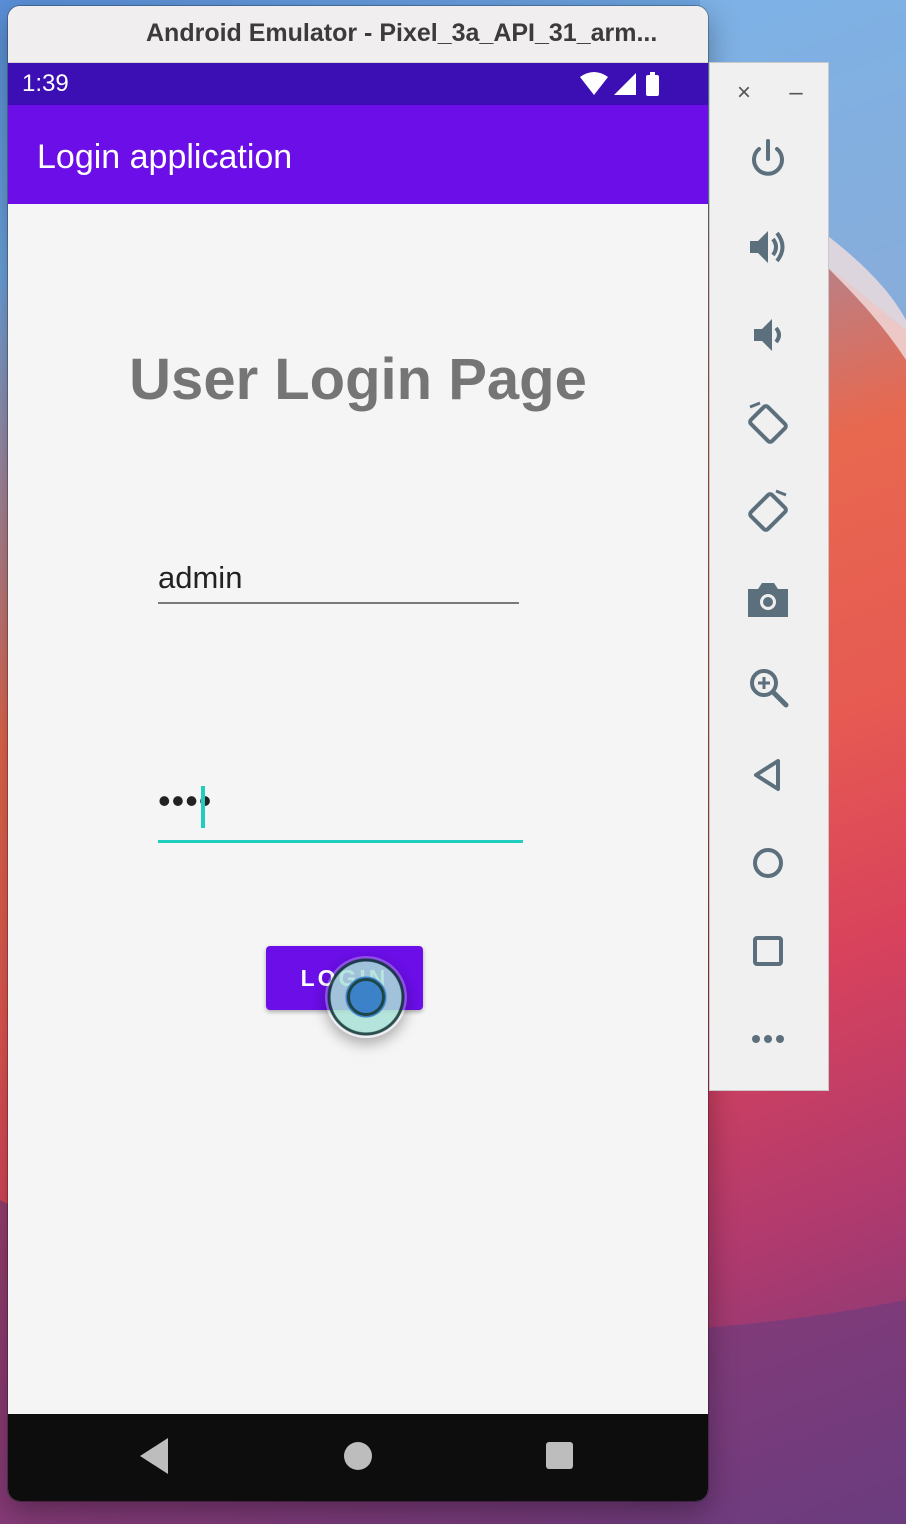  Describe the element at coordinates (165, 157) in the screenshot. I see `app-title: Login application` at that location.